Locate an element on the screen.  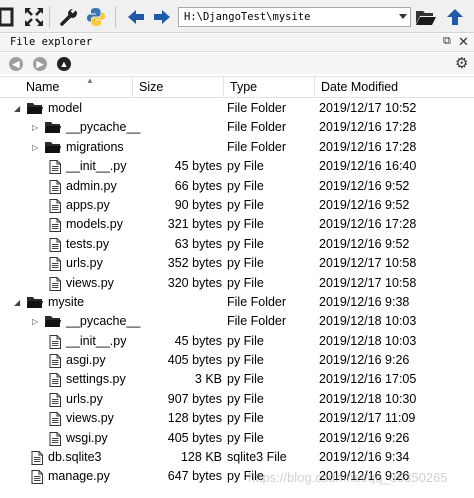
gear-icon: ⚙ is located at coordinates (461, 63).